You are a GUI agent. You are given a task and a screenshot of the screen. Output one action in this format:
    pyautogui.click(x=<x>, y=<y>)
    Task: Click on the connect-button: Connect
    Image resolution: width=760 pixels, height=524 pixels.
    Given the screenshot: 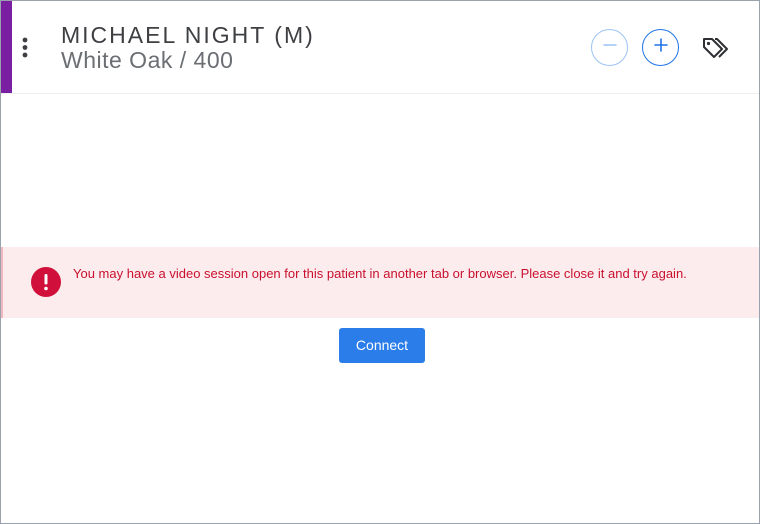 What is the action you would take?
    pyautogui.click(x=382, y=345)
    